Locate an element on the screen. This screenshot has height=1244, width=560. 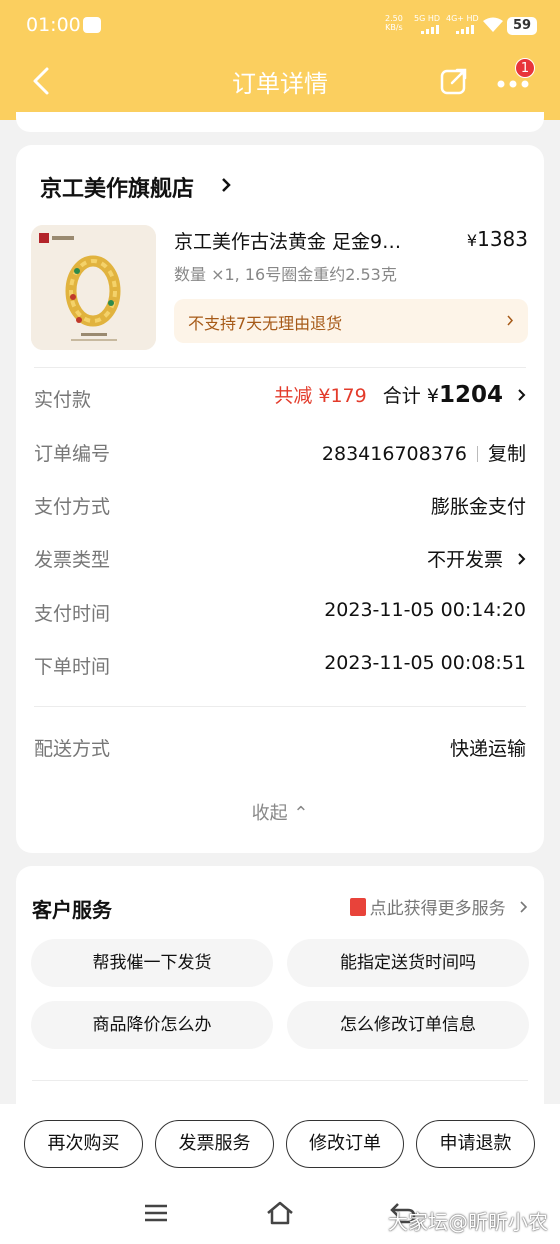
order-action-bar: 再次购买 发票服务 修改订单 申请退款 is located at coordinates (280, 1144).